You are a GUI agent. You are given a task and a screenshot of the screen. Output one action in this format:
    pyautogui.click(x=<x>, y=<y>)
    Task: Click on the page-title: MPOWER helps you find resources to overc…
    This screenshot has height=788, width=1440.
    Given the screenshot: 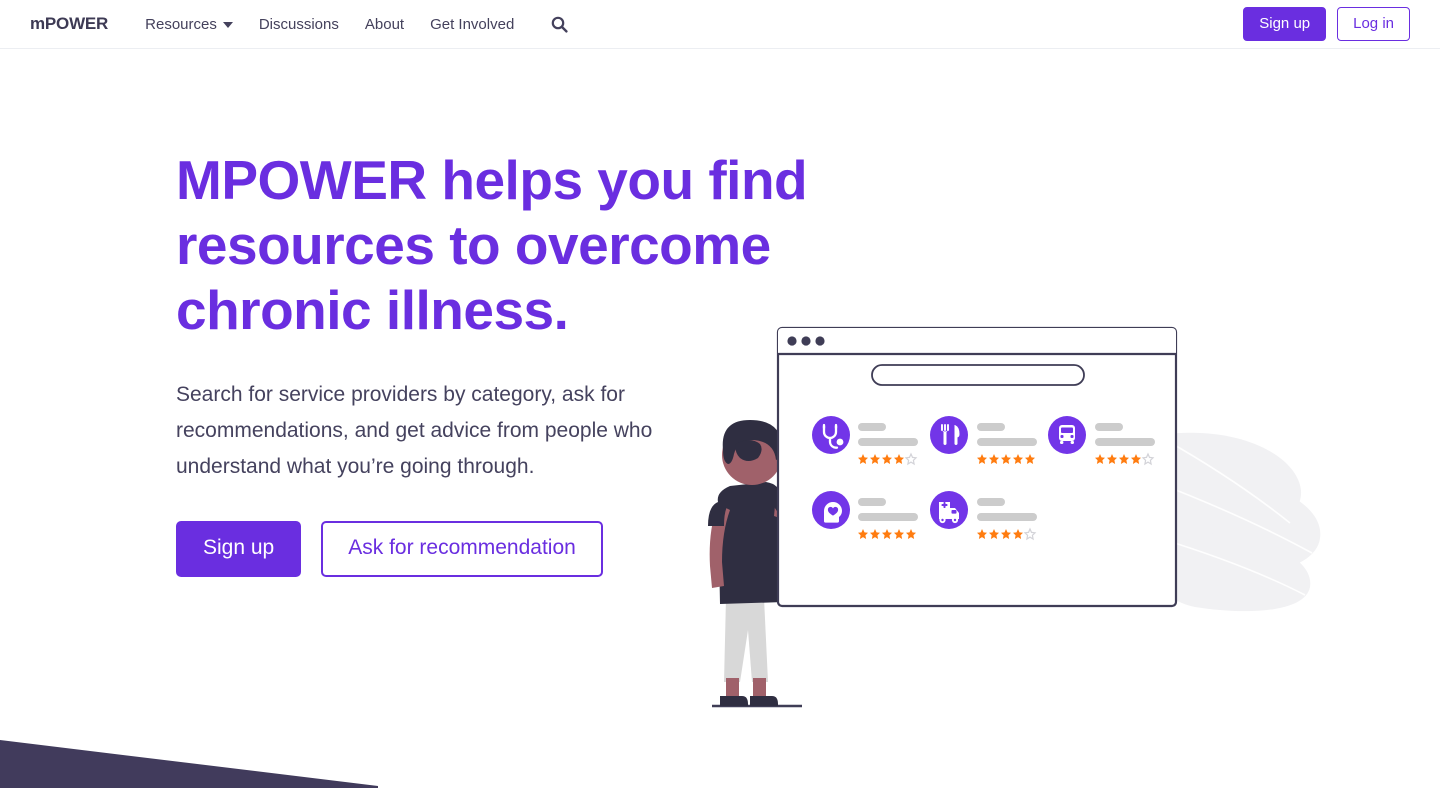 What is the action you would take?
    pyautogui.click(x=492, y=245)
    